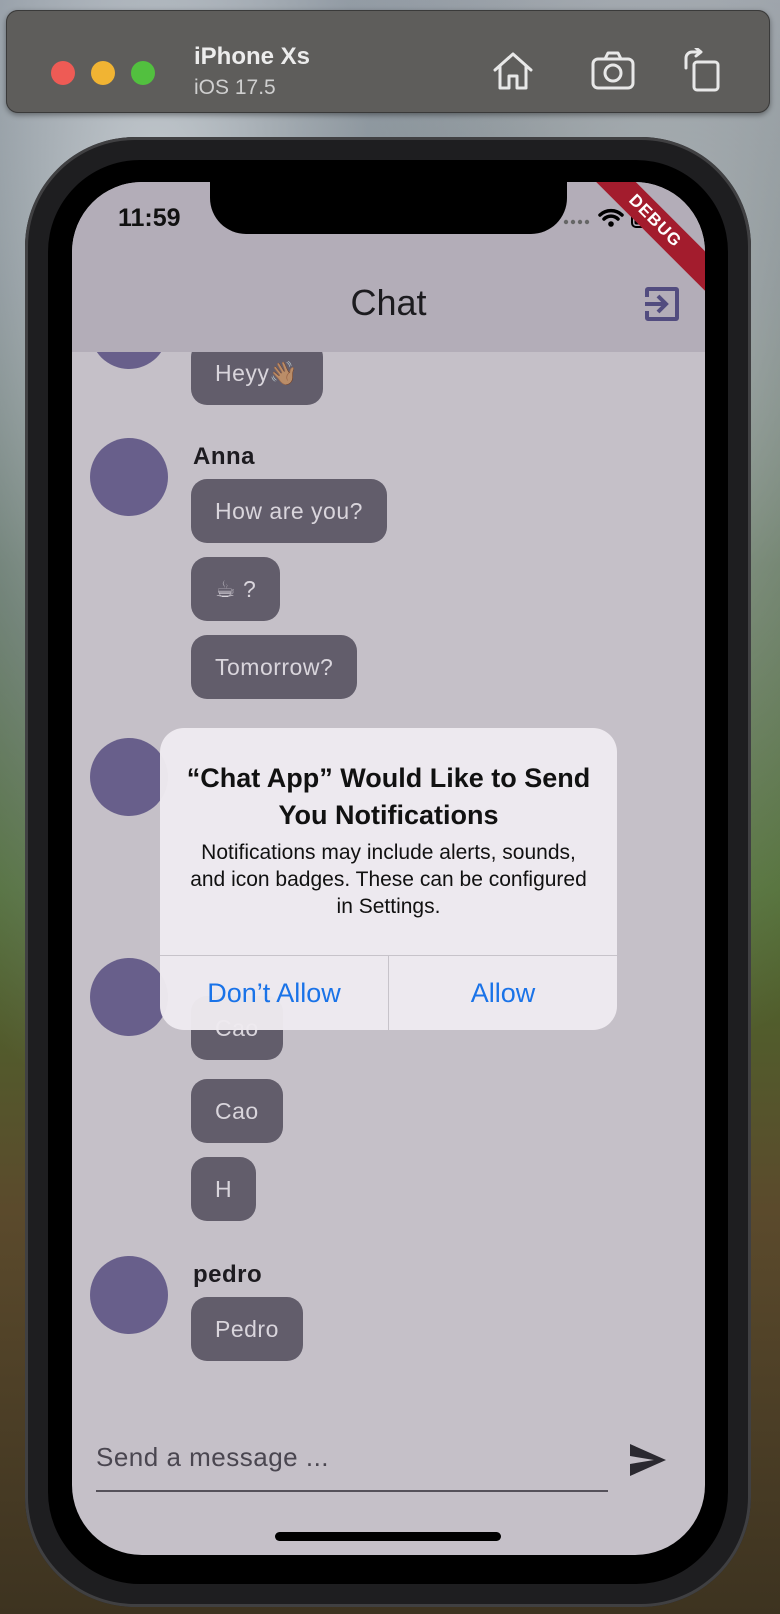  What do you see at coordinates (576, 222) in the screenshot?
I see `signal-dots-icon` at bounding box center [576, 222].